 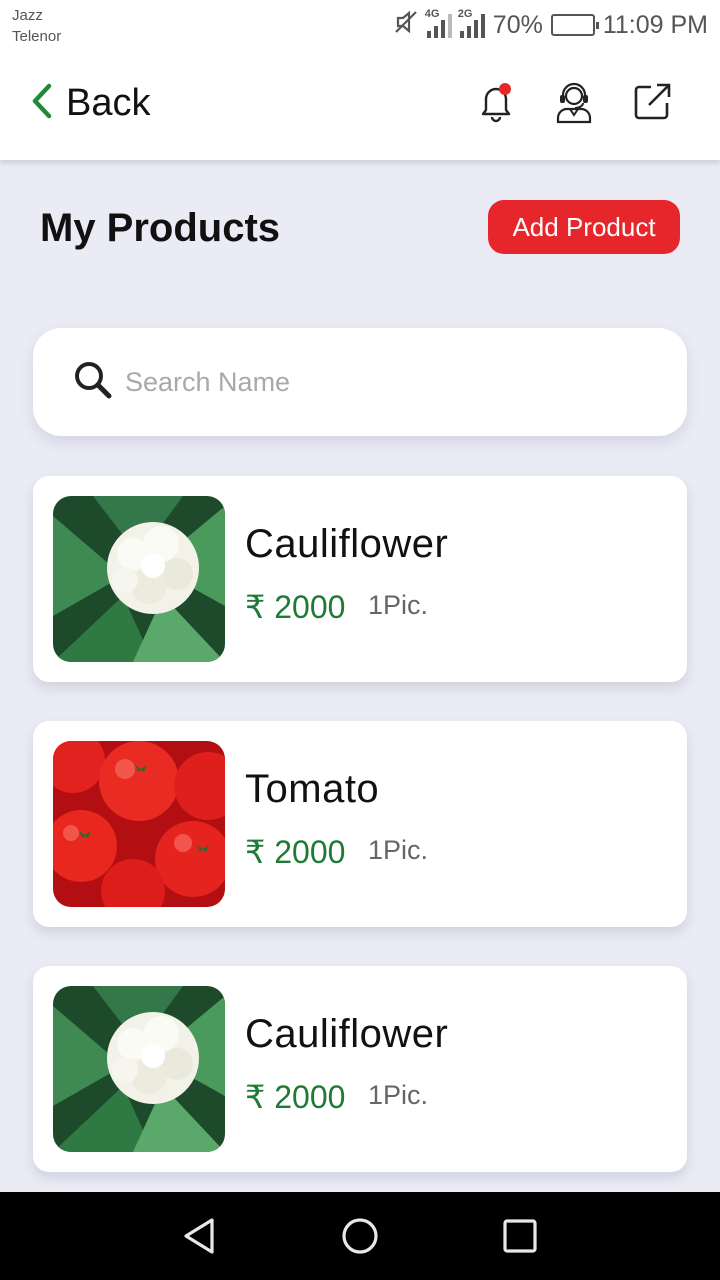 What do you see at coordinates (584, 227) in the screenshot?
I see `add-product-button: Add Product` at bounding box center [584, 227].